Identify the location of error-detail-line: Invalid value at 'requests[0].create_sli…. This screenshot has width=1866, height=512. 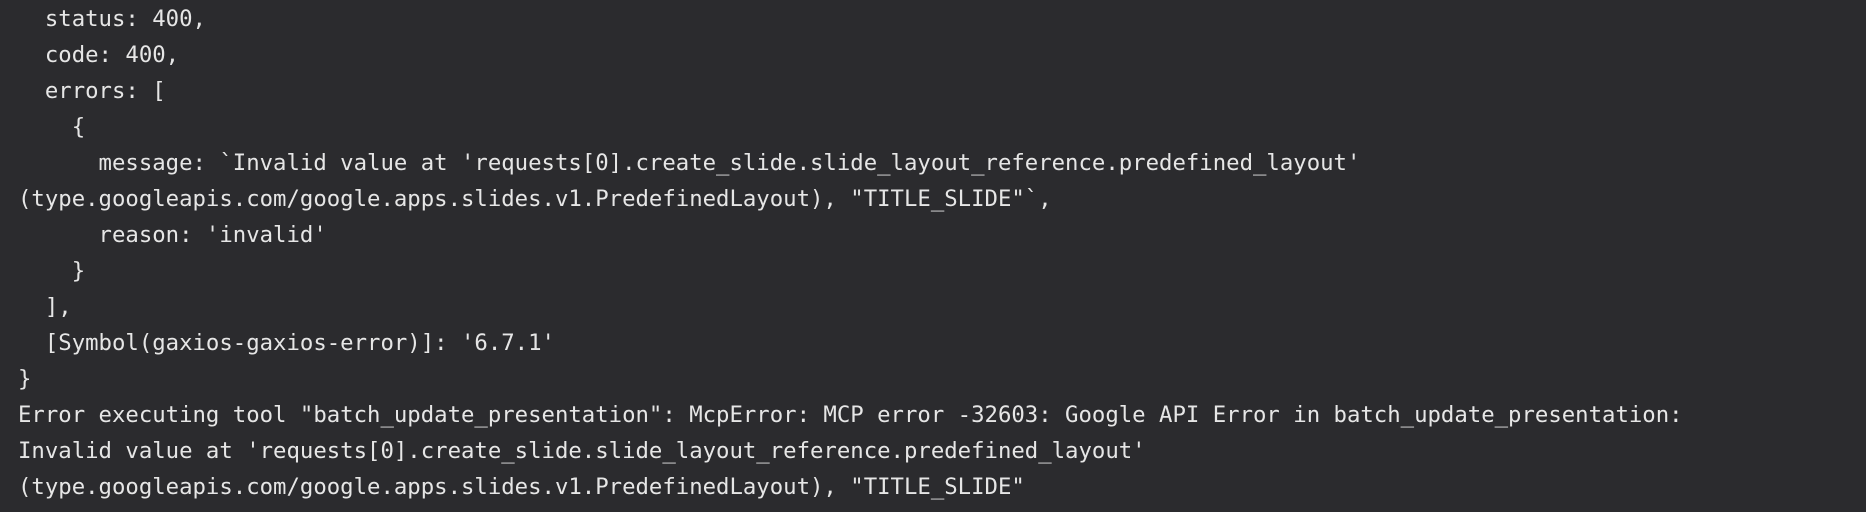
(582, 451).